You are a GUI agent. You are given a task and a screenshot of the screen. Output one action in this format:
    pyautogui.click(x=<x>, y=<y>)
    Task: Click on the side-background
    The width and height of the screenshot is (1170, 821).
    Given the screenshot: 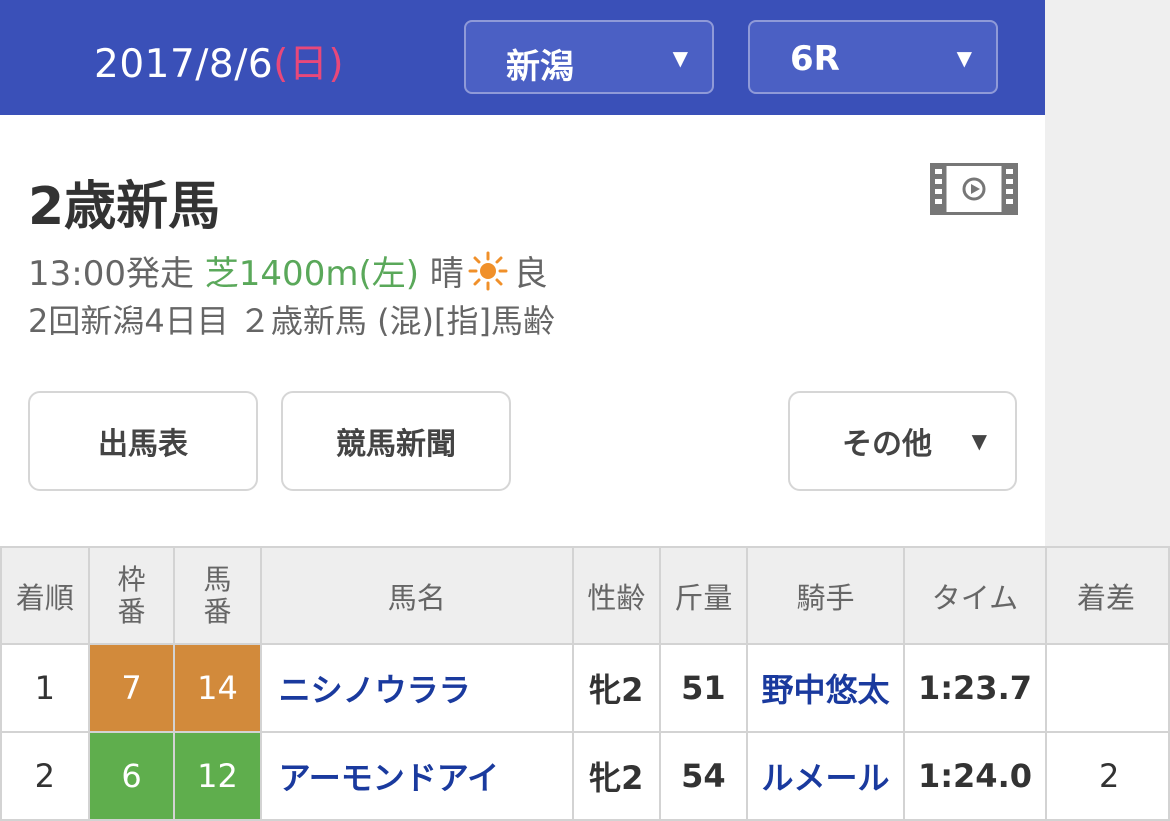 What is the action you would take?
    pyautogui.click(x=1107, y=273)
    